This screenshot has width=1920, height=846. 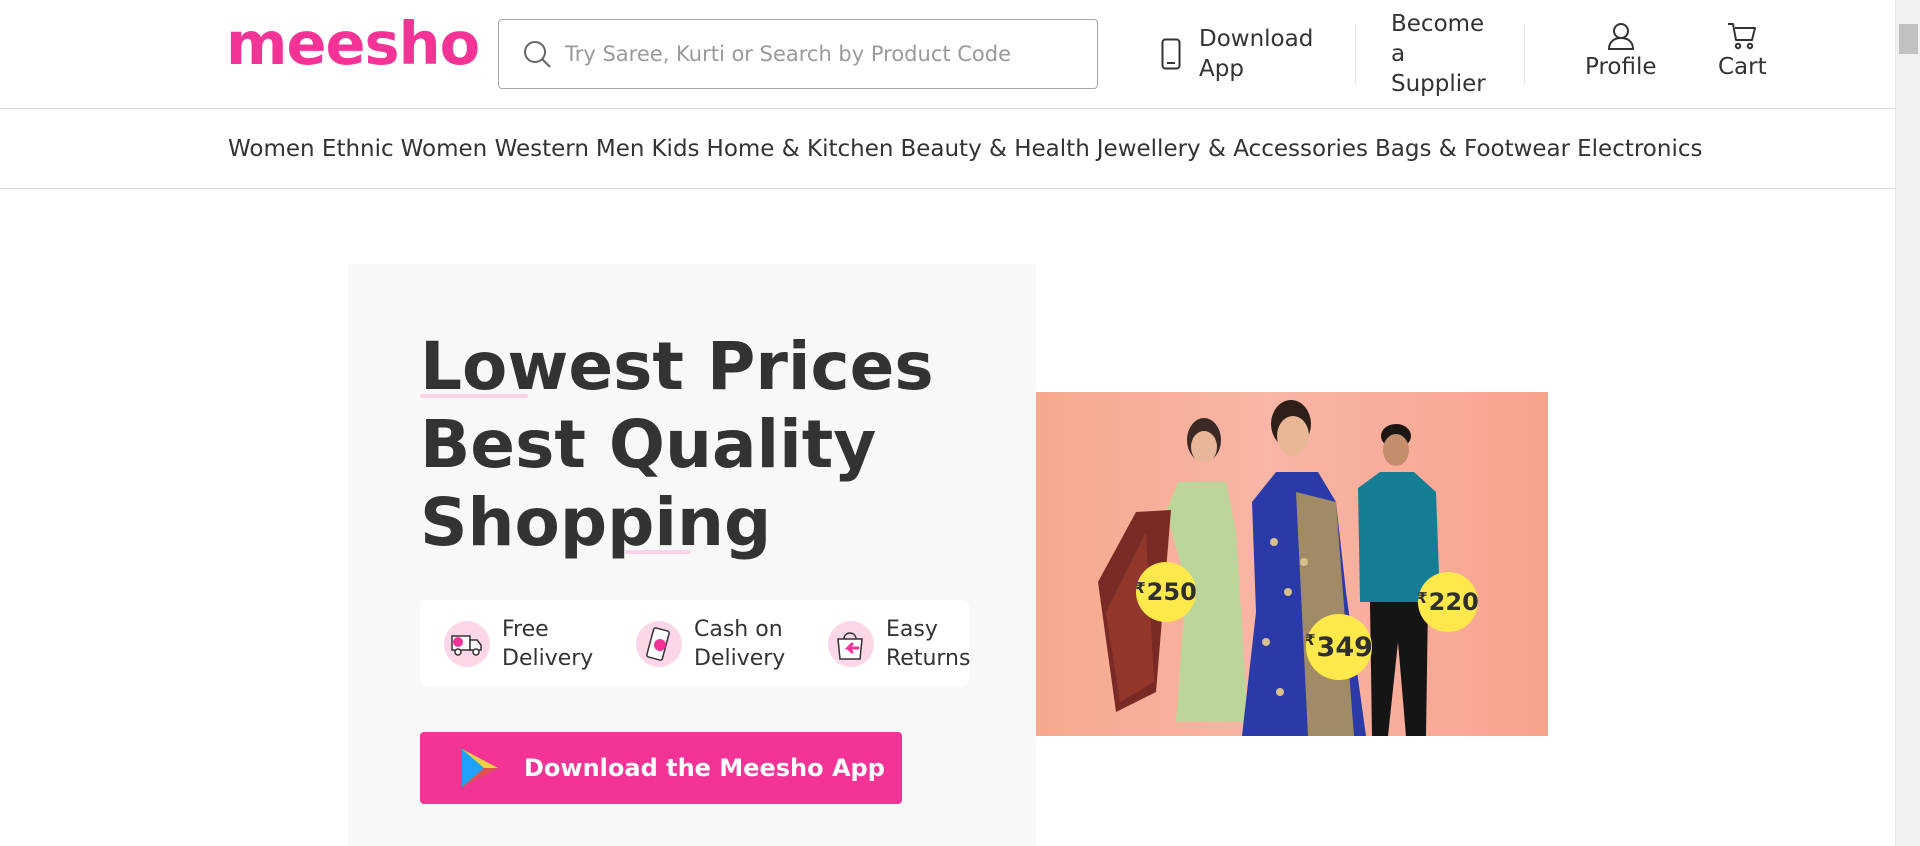 I want to click on user-icon, so click(x=1620, y=36).